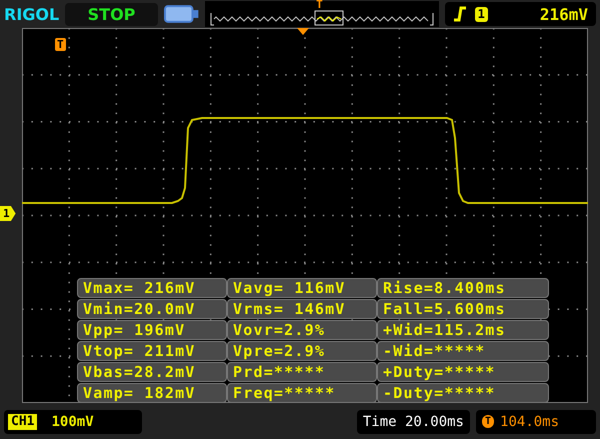 This screenshot has height=439, width=600. Describe the element at coordinates (319, 5) in the screenshot. I see `trigger-position-marker: T` at that location.